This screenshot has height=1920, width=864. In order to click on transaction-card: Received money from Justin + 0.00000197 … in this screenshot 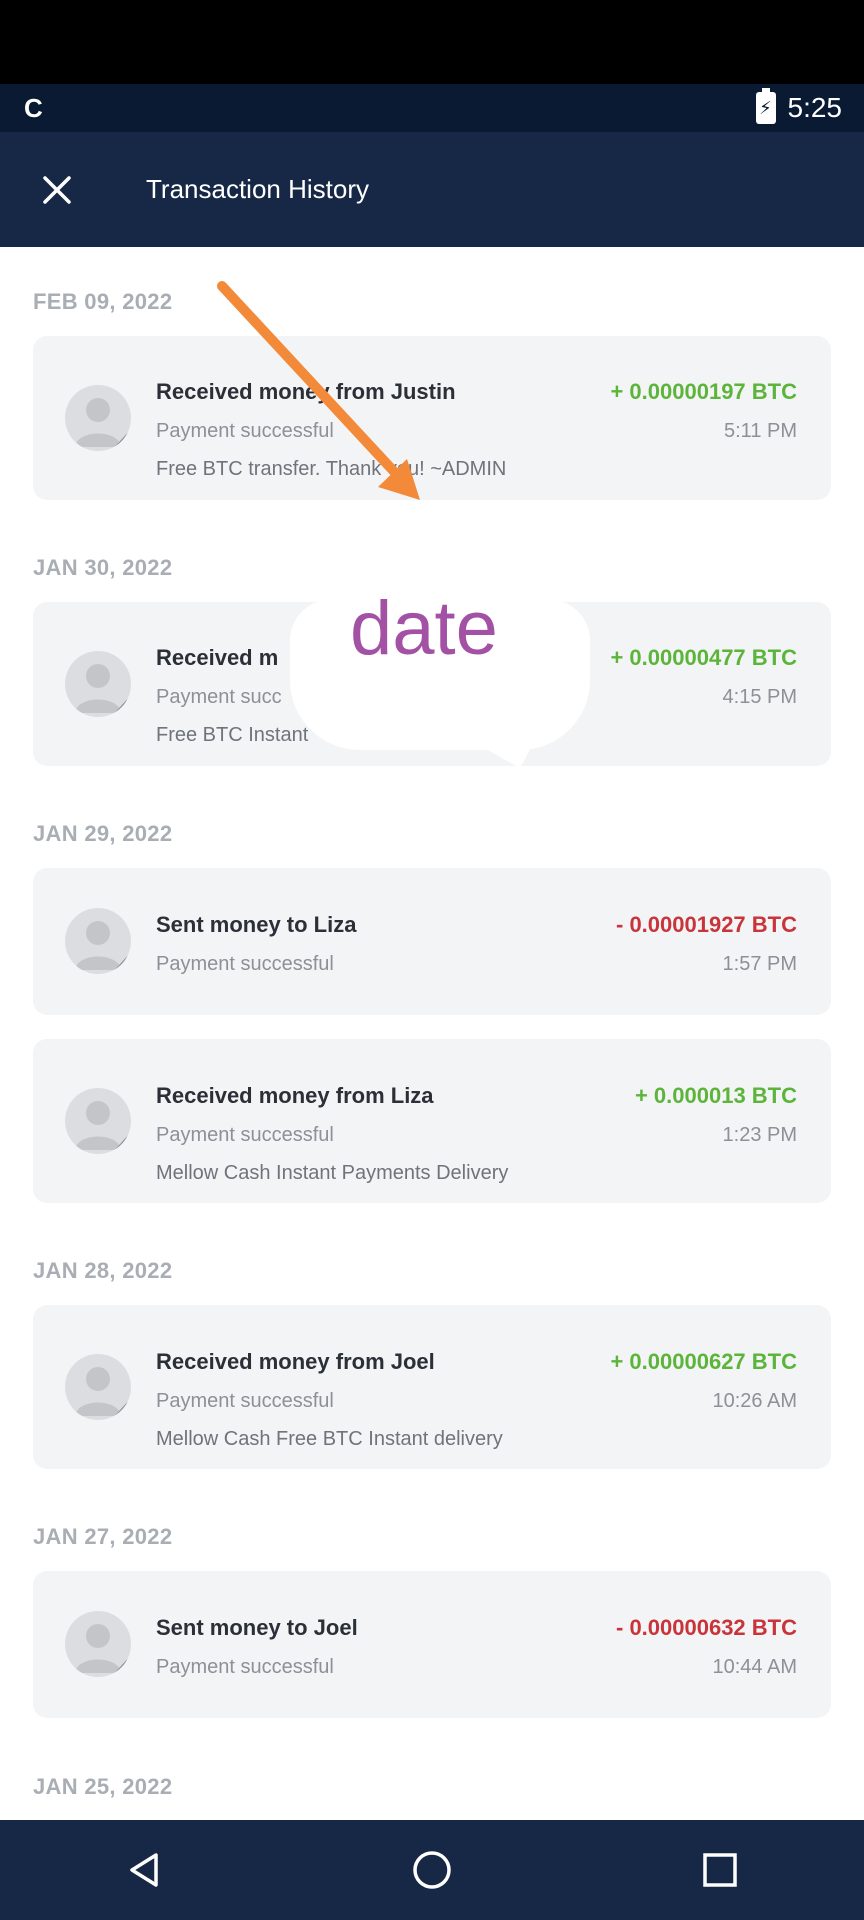, I will do `click(432, 418)`.